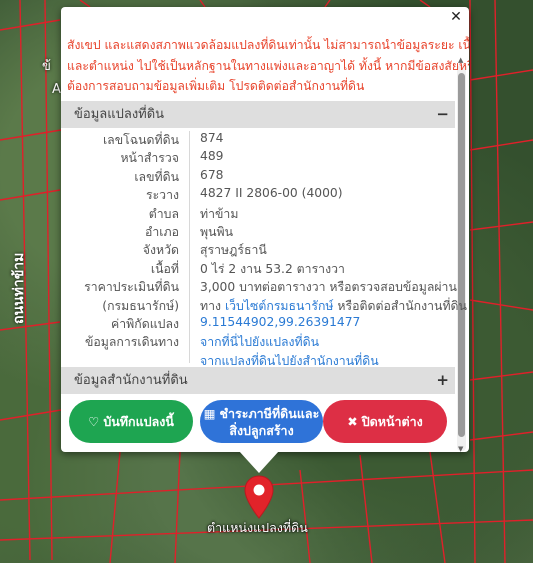 This screenshot has height=563, width=533. I want to click on field-row-subdistrict: ตำบล ท่าข้าม, so click(258, 214).